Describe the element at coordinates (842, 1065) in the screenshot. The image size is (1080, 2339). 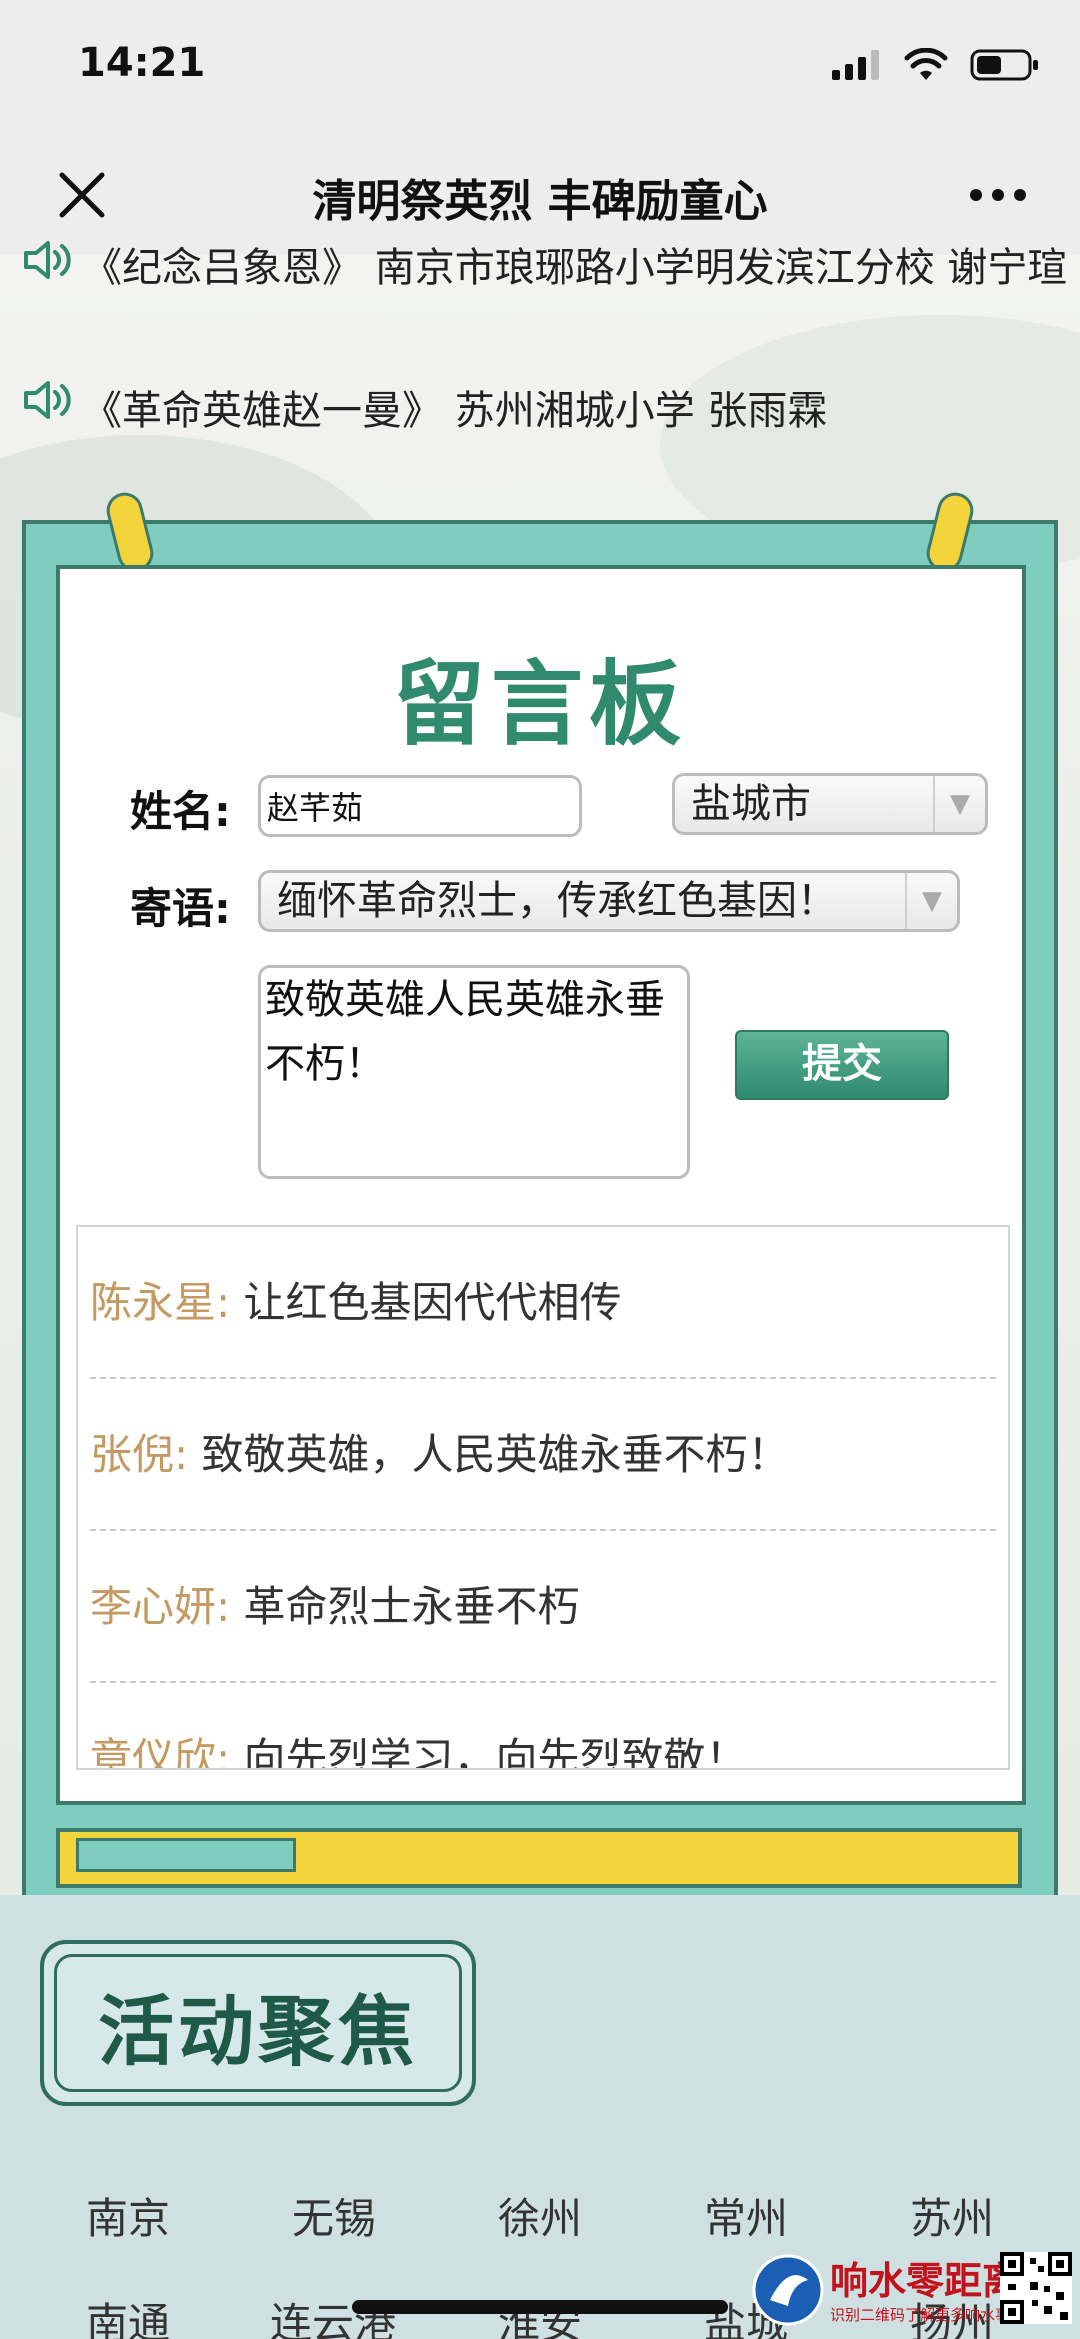
I see `submit-button: 提交` at that location.